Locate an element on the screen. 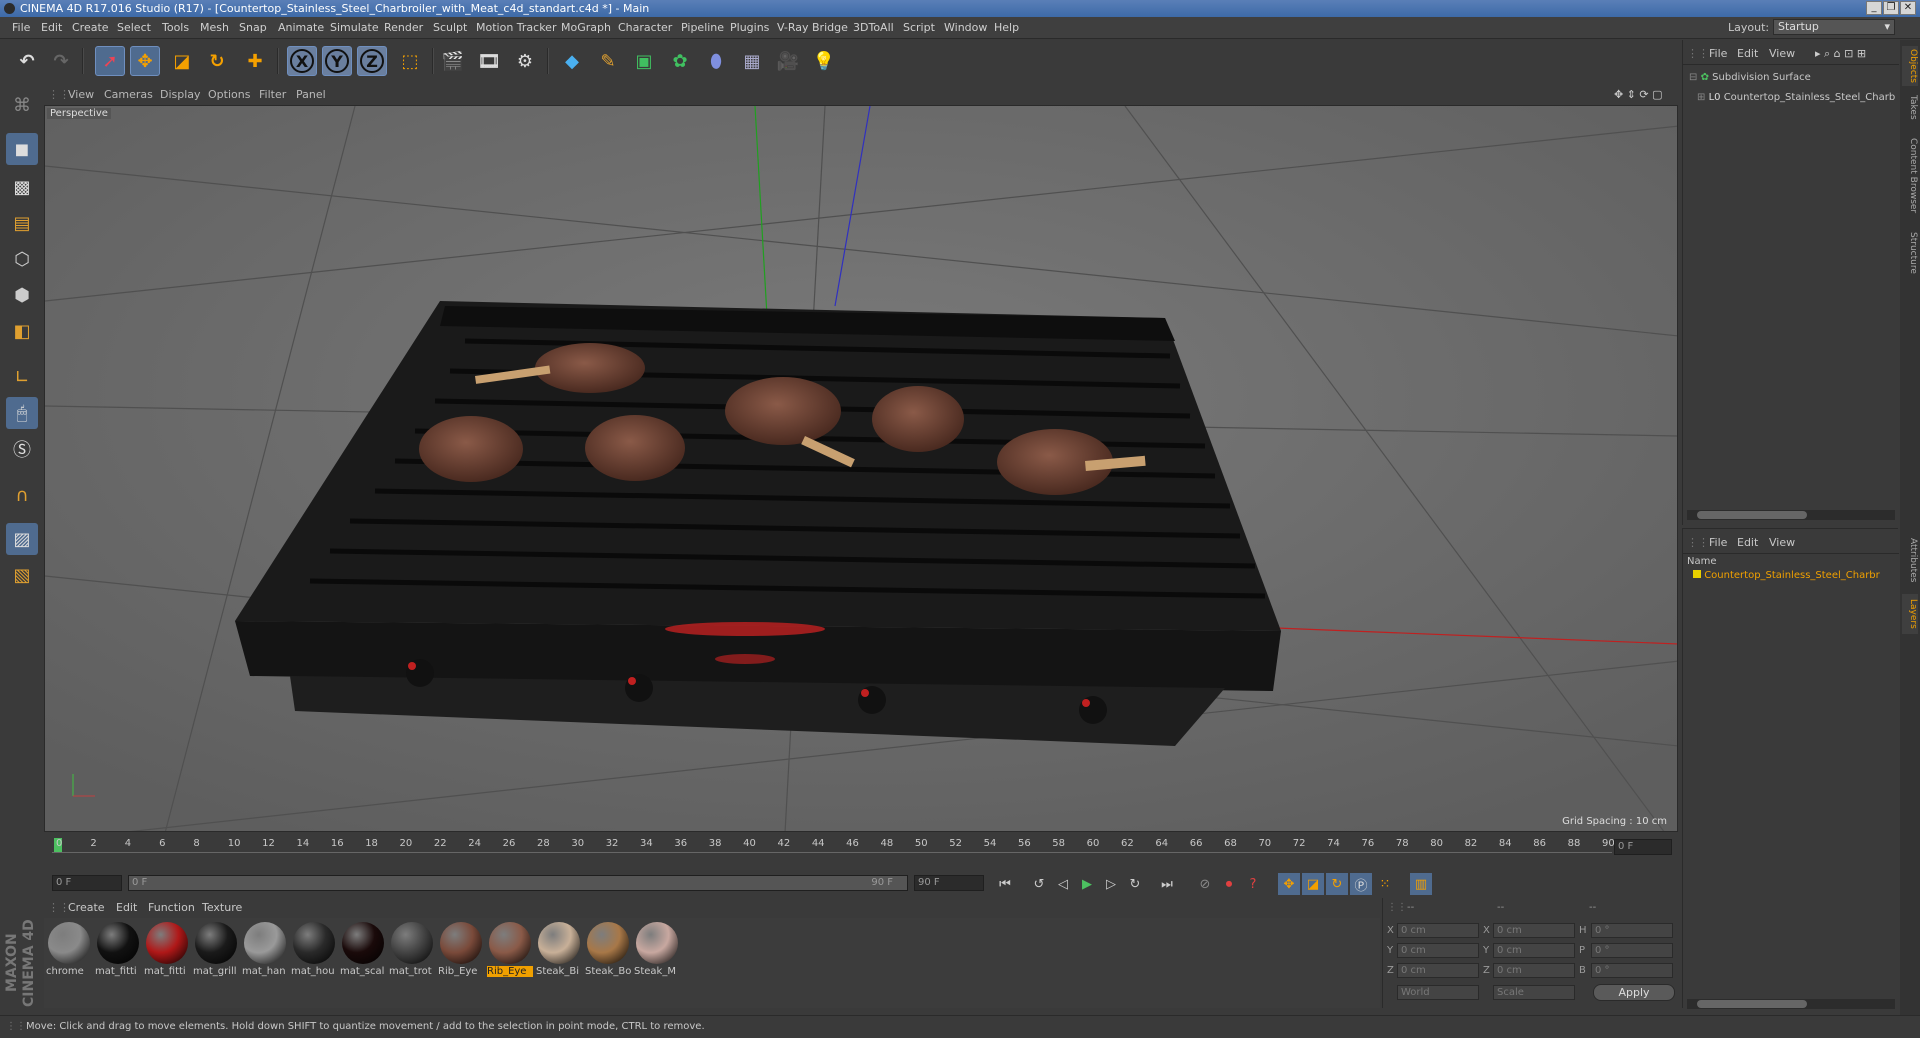 The image size is (1920, 1038). rotation-h-field: 0 ° is located at coordinates (1632, 930).